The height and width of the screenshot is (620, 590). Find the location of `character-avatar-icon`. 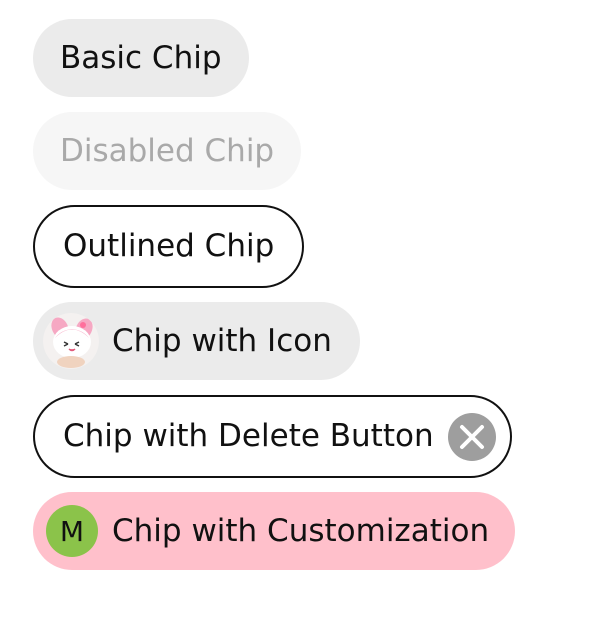

character-avatar-icon is located at coordinates (71, 341).